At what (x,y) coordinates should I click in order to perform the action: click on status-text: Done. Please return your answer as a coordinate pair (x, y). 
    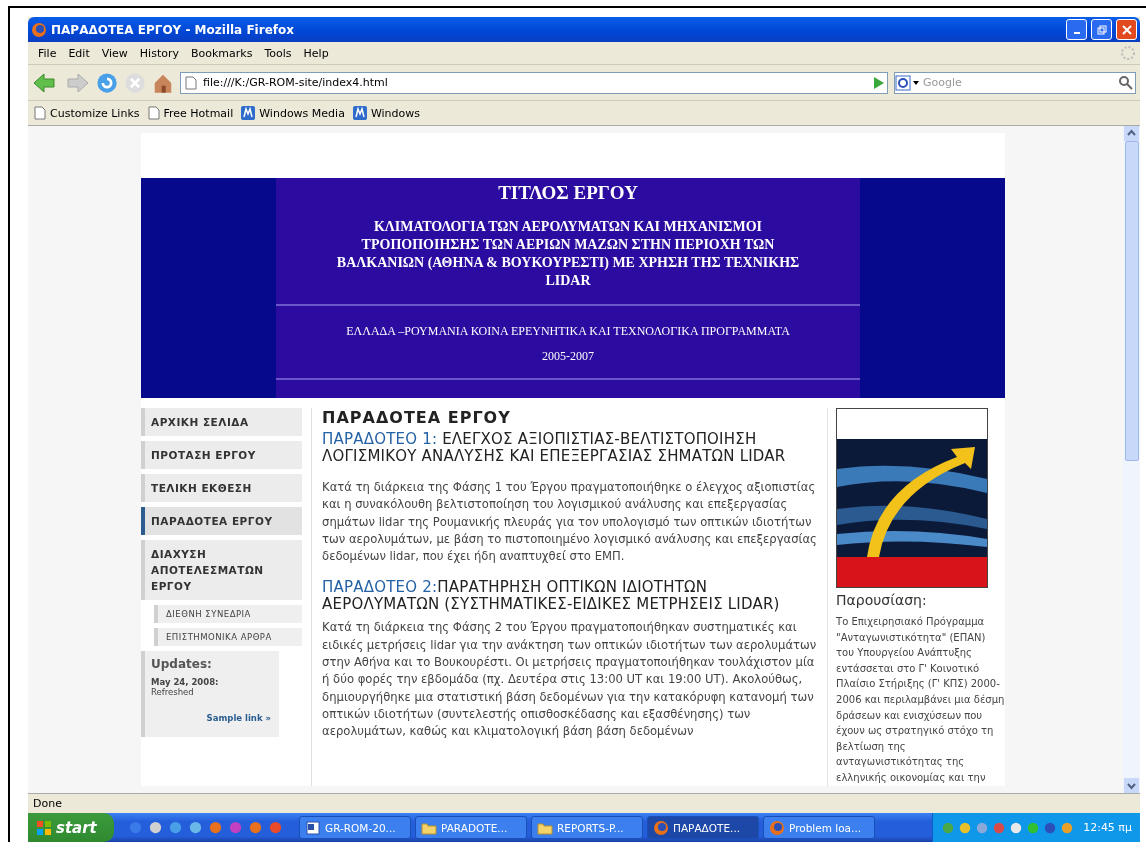
    Looking at the image, I should click on (47, 803).